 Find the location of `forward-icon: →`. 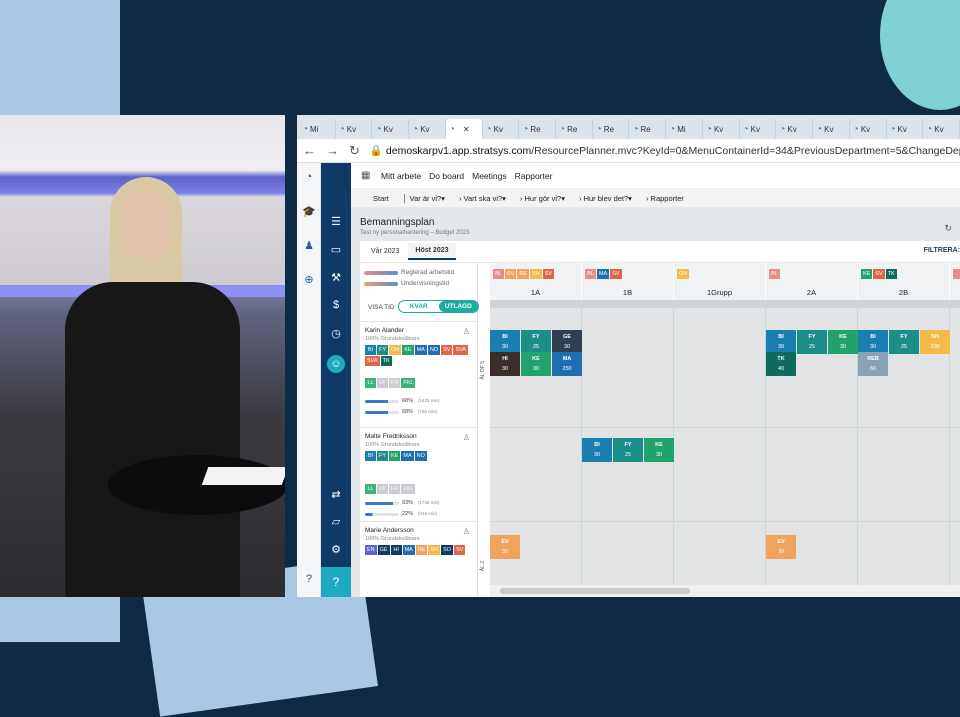

forward-icon: → is located at coordinates (332, 150).